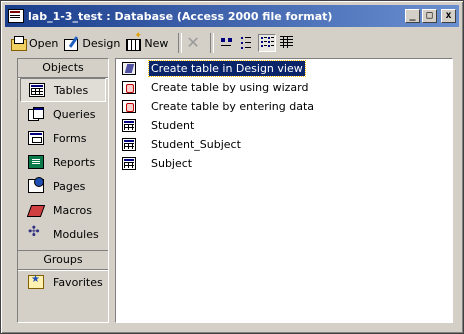  I want to click on entering-data-icon, so click(129, 106).